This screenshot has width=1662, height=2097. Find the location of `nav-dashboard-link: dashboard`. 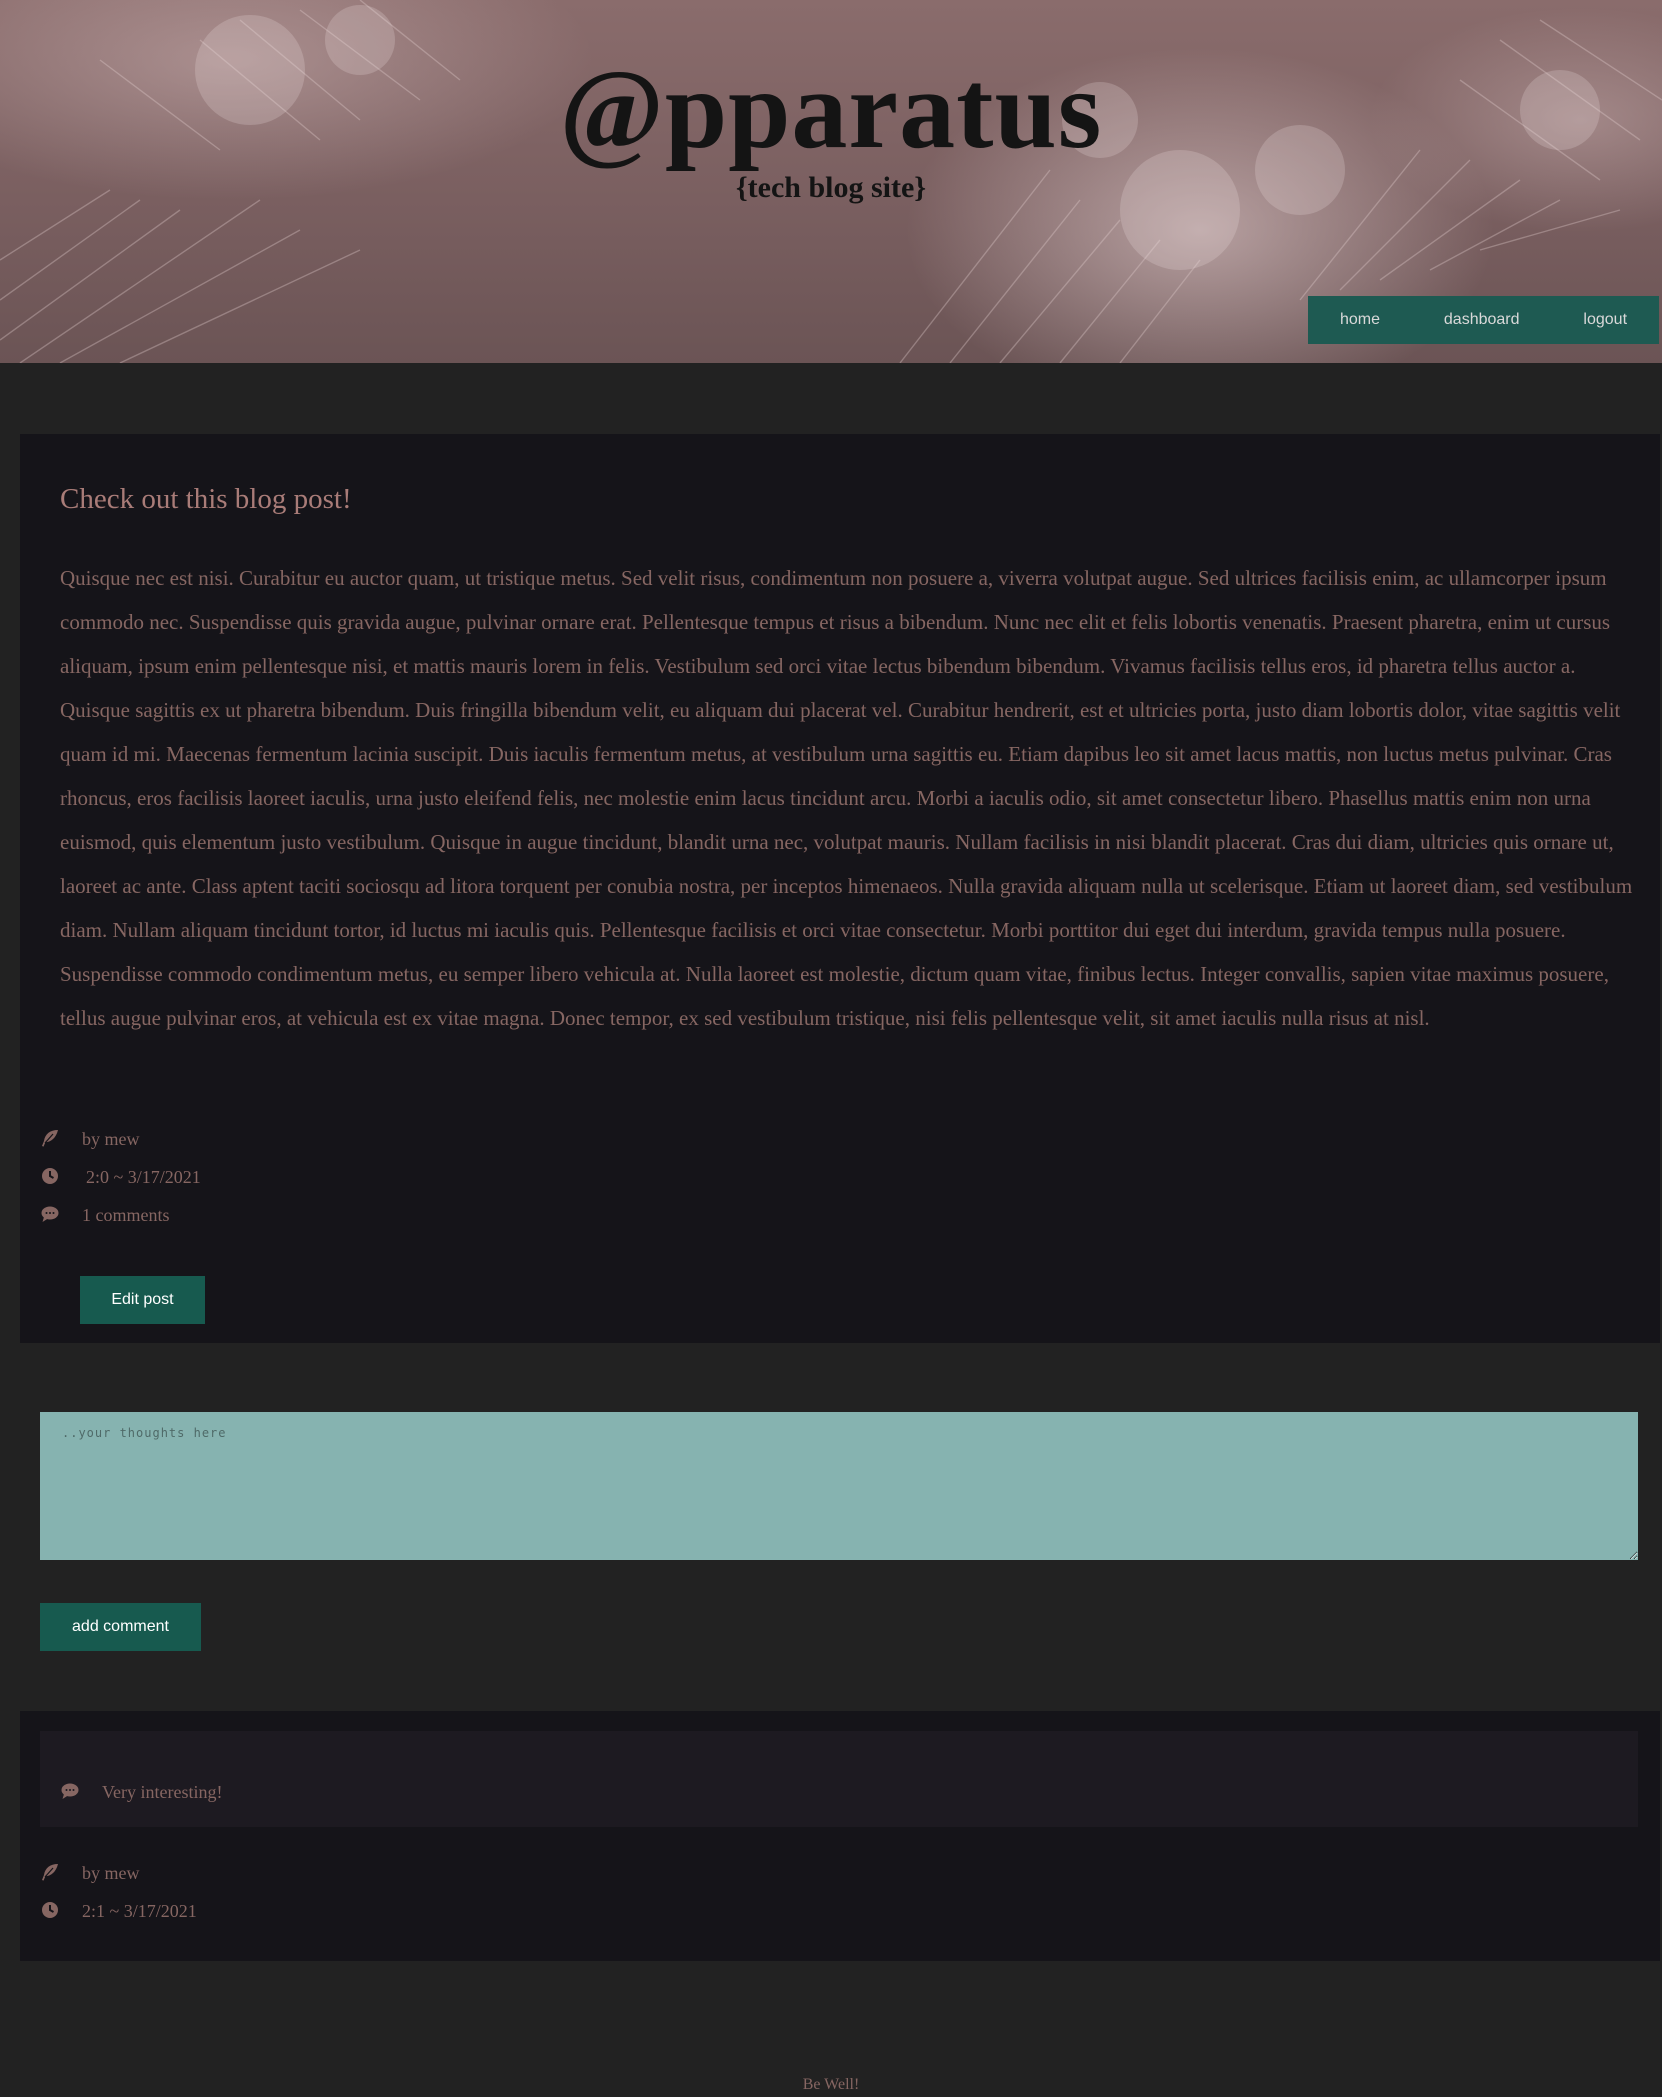

nav-dashboard-link: dashboard is located at coordinates (1482, 320).